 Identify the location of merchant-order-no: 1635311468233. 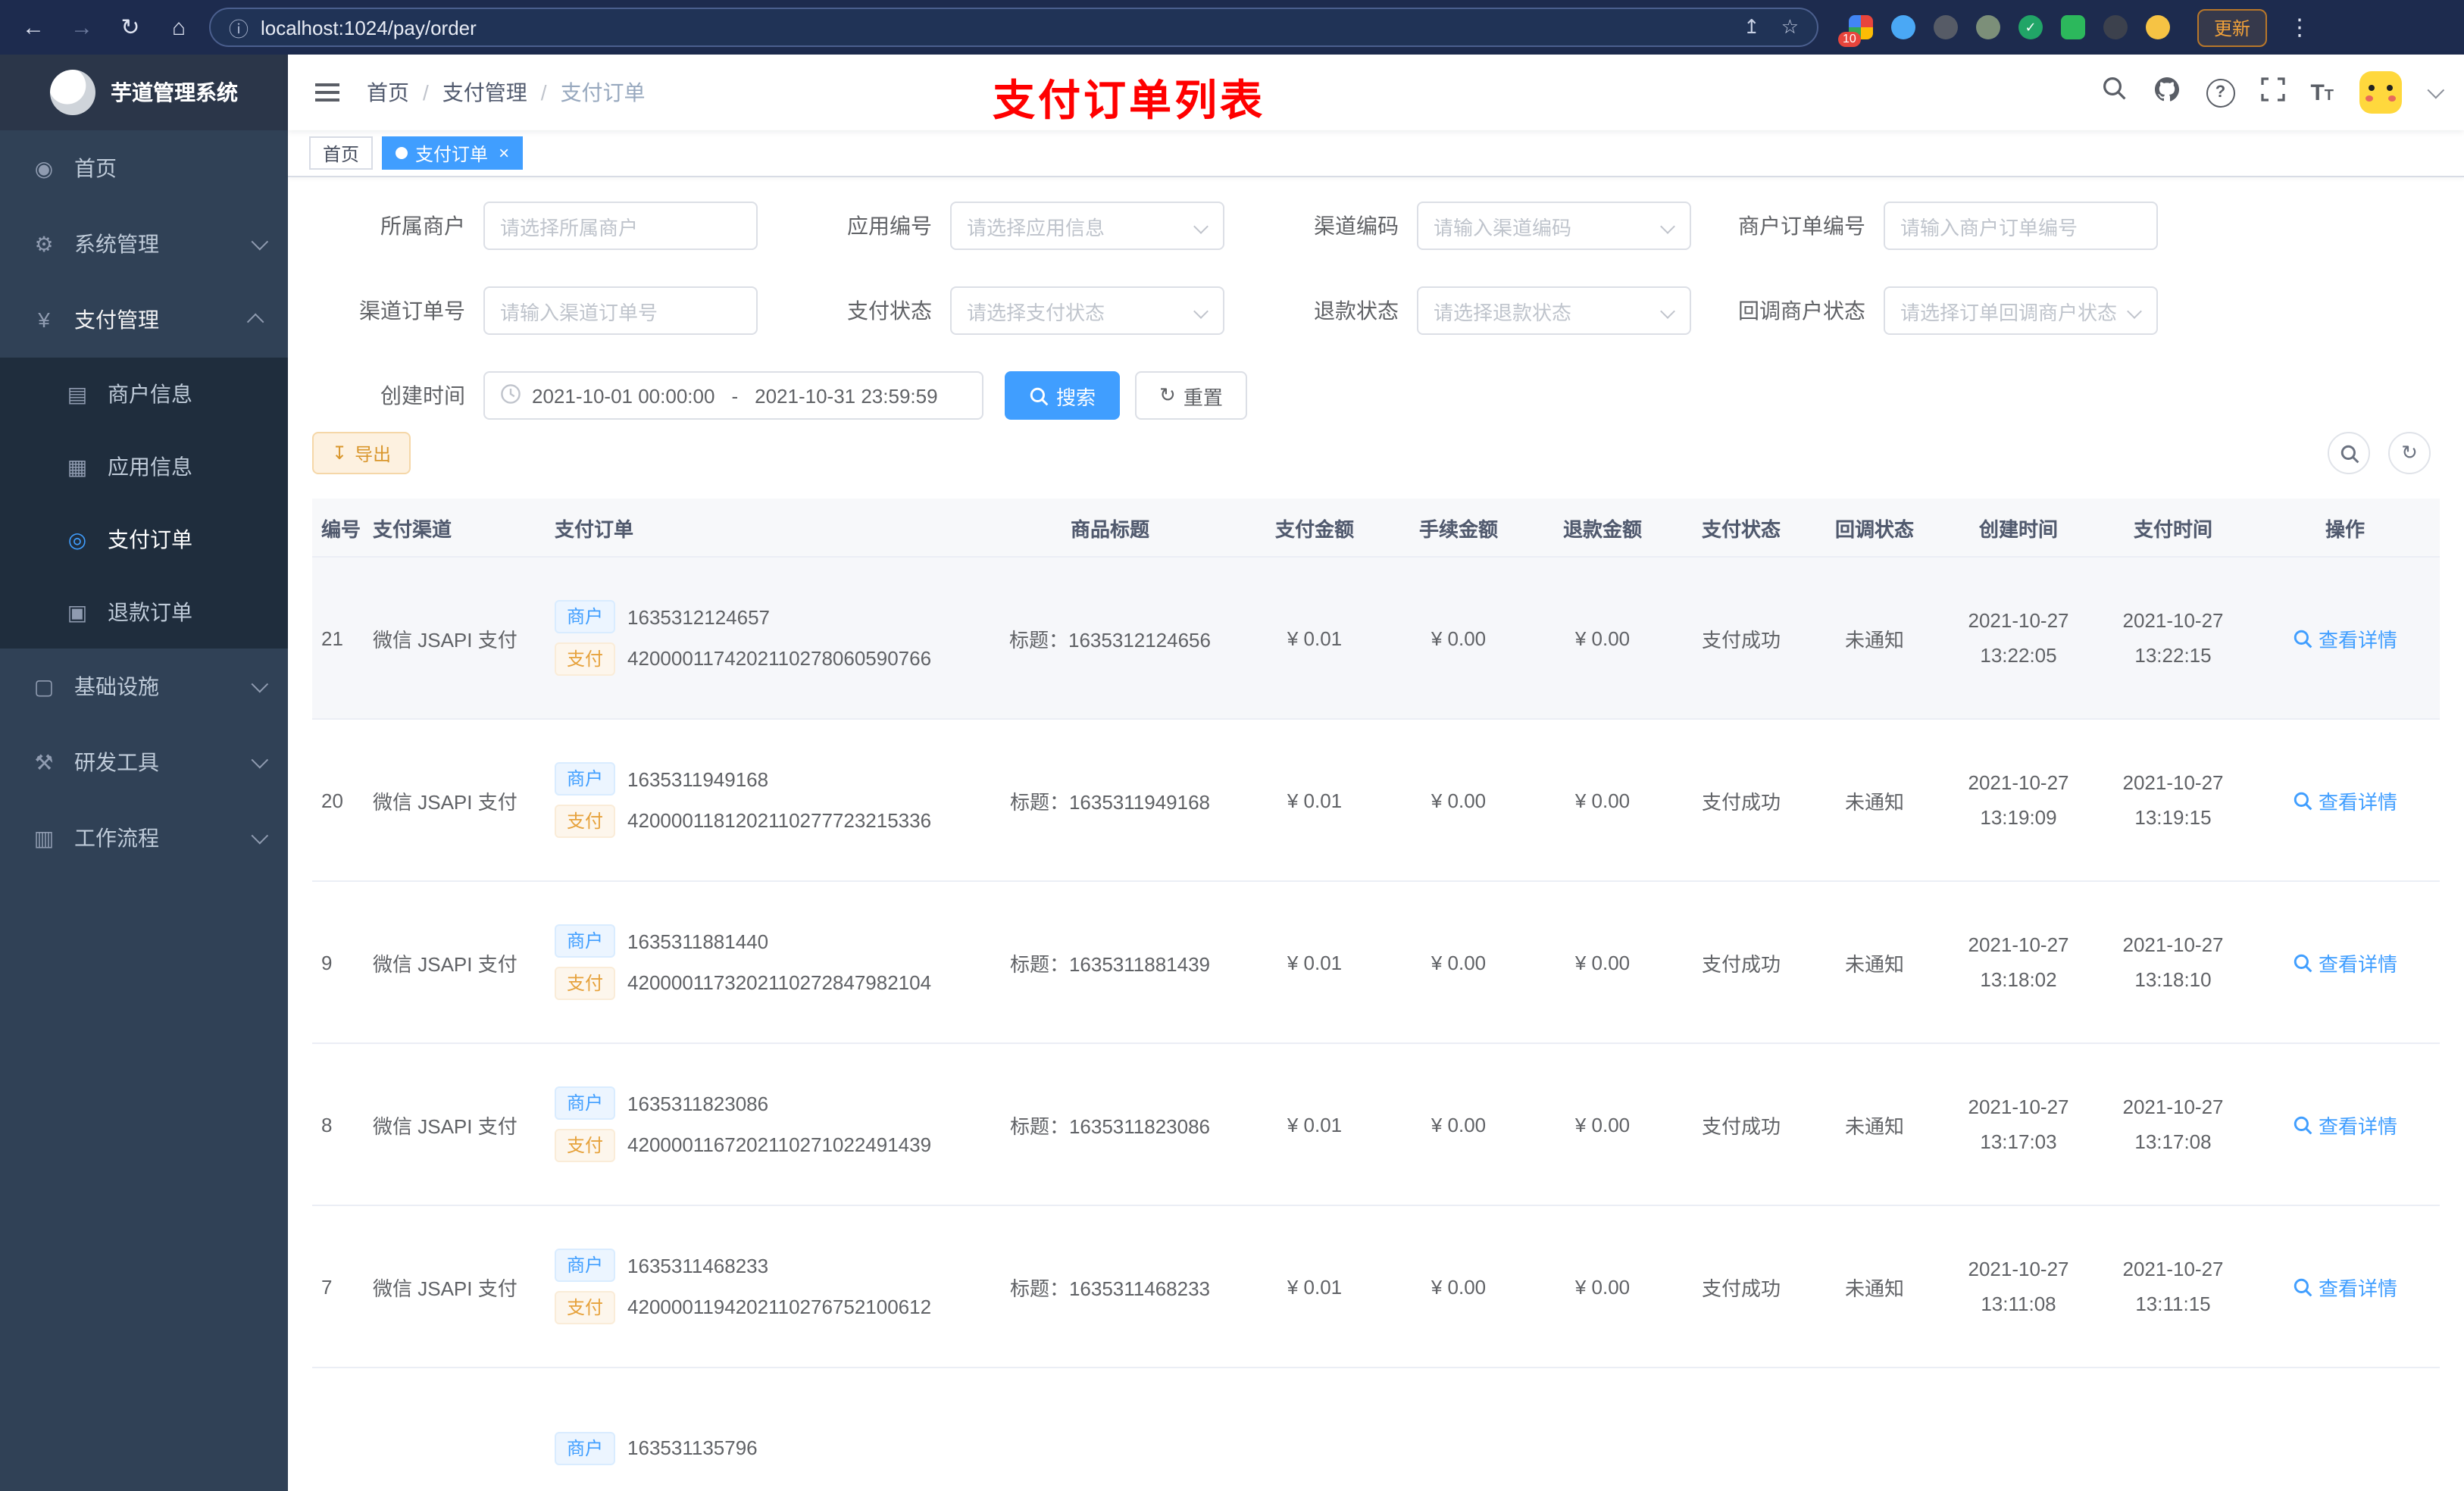
(698, 1265).